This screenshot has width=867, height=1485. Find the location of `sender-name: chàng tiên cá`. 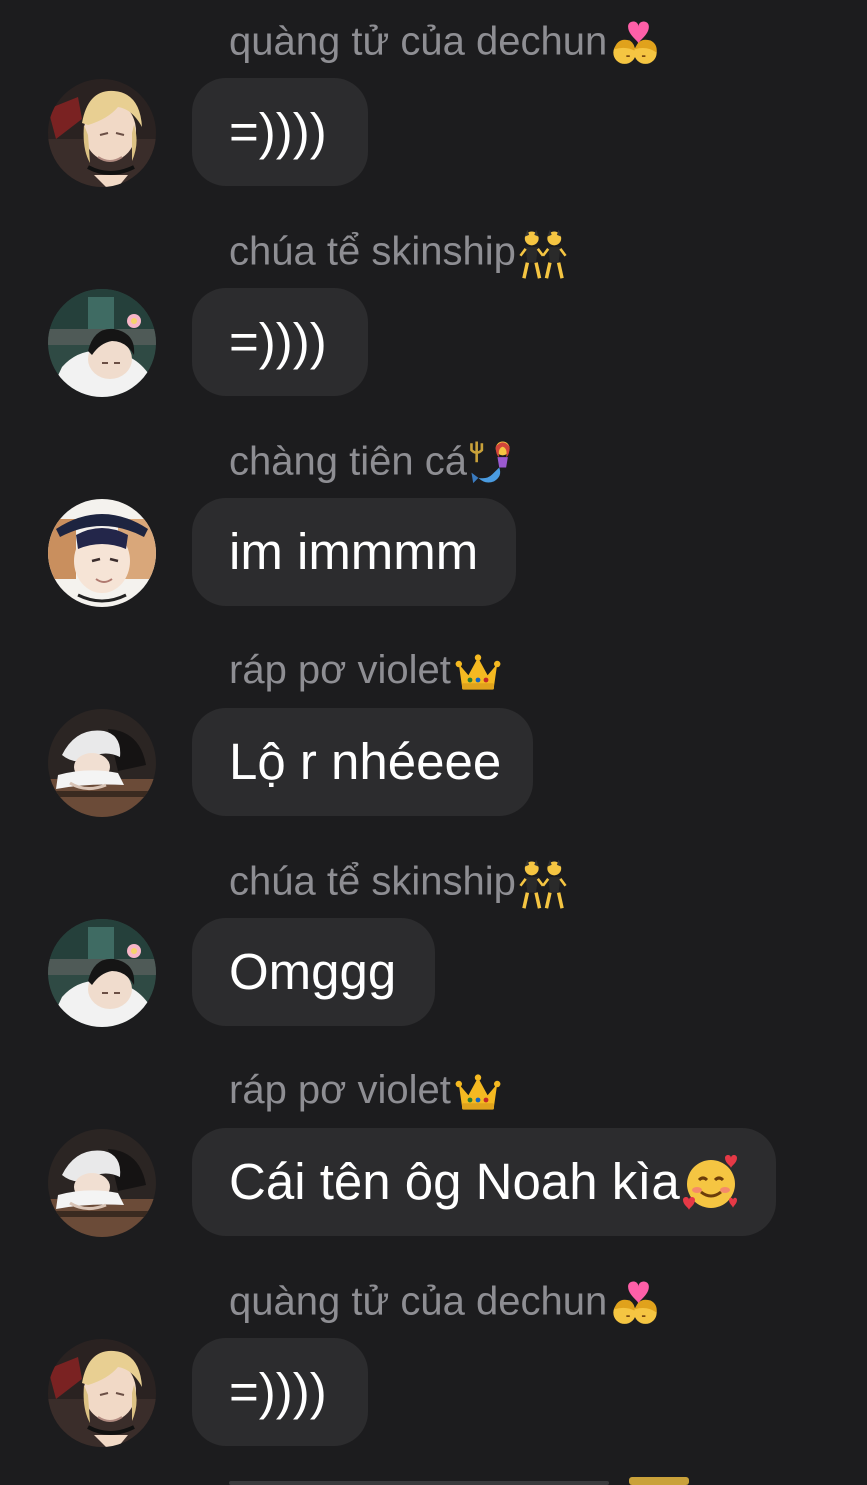

sender-name: chàng tiên cá is located at coordinates (375, 464).